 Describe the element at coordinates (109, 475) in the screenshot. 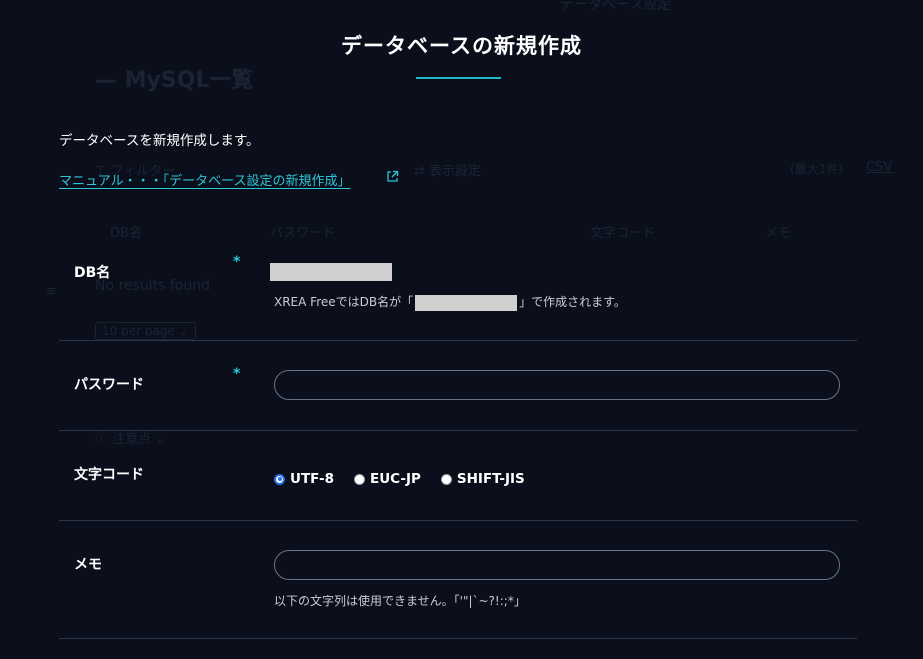

I see `charset-label: 文字コード` at that location.